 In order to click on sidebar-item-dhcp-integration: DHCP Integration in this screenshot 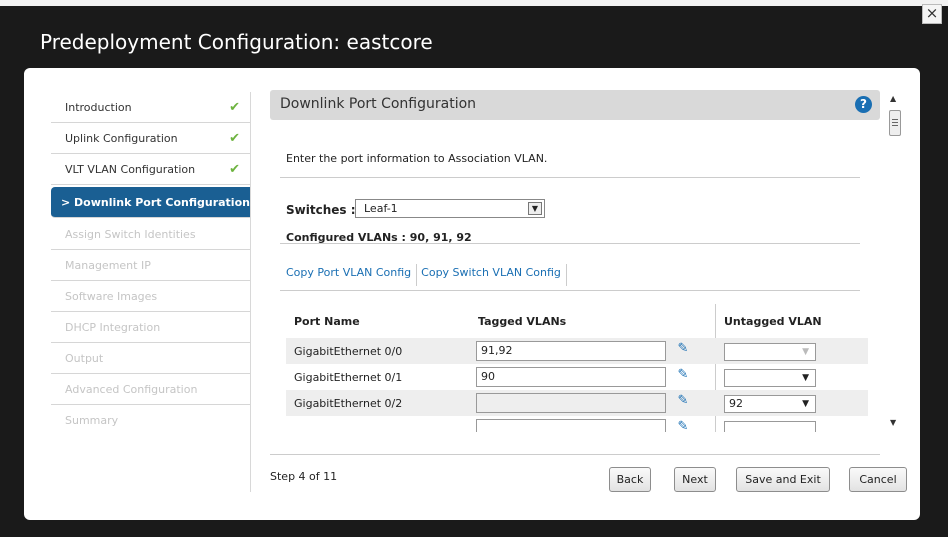, I will do `click(150, 327)`.